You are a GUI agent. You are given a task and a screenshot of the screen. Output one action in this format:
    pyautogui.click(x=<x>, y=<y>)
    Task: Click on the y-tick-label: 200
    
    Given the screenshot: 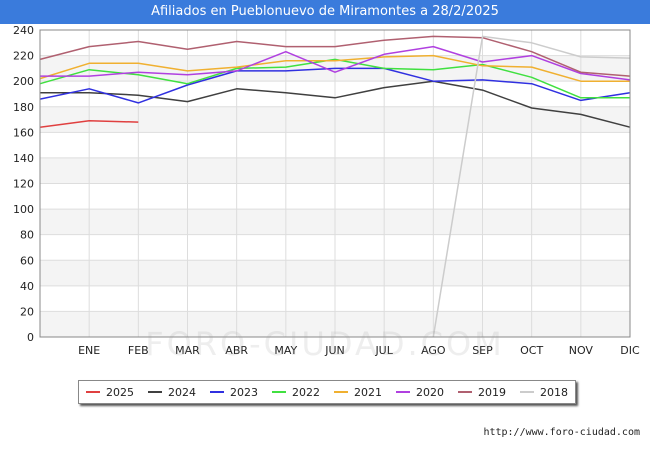 What is the action you would take?
    pyautogui.click(x=23, y=81)
    